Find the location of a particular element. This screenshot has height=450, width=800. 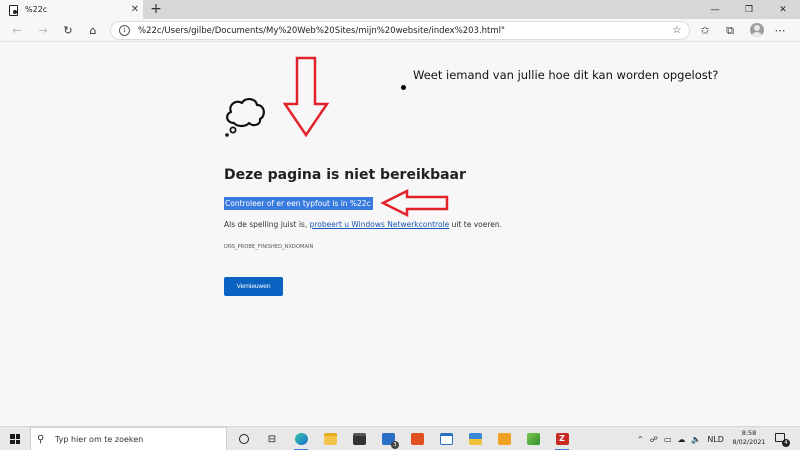

tab-close-icon: ✕ is located at coordinates (135, 9).